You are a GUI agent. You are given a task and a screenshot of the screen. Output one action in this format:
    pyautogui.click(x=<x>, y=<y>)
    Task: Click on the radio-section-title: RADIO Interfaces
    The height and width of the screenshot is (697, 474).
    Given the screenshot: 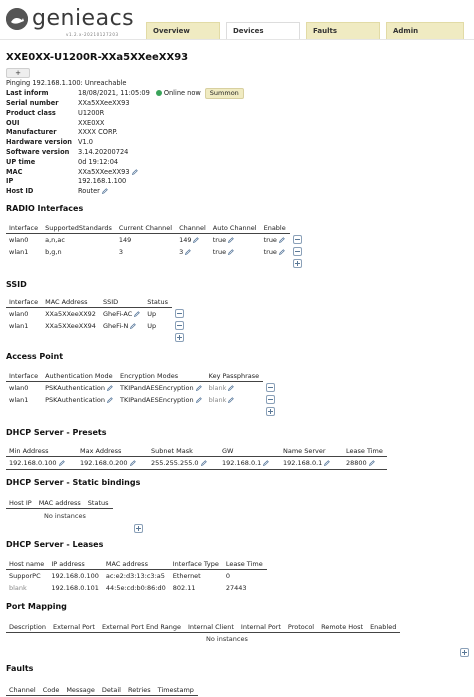 What is the action you would take?
    pyautogui.click(x=45, y=208)
    